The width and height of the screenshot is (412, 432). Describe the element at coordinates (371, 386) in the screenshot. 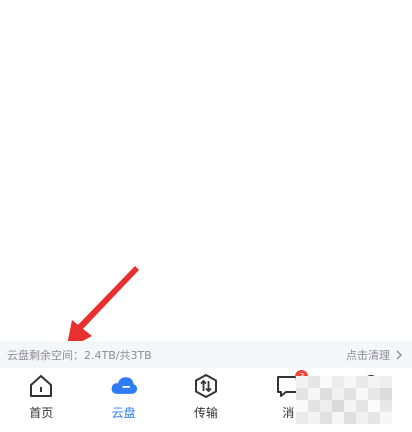

I see `profile-icon` at that location.